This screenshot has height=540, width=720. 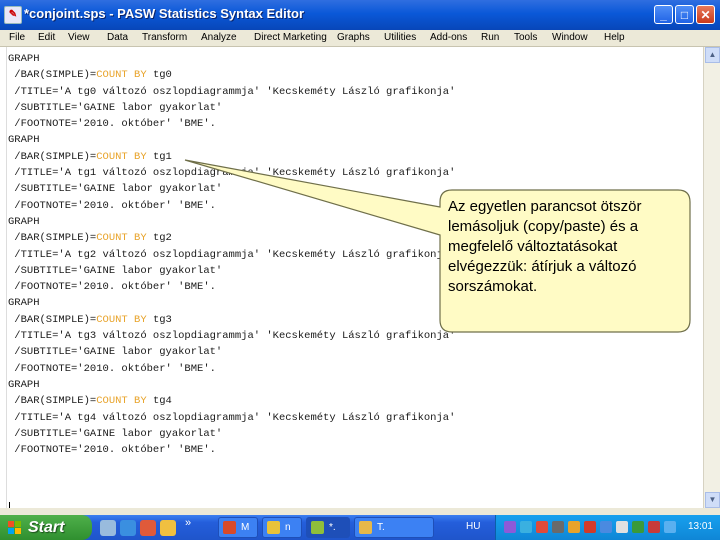 I want to click on menu-help: Help, so click(x=614, y=37).